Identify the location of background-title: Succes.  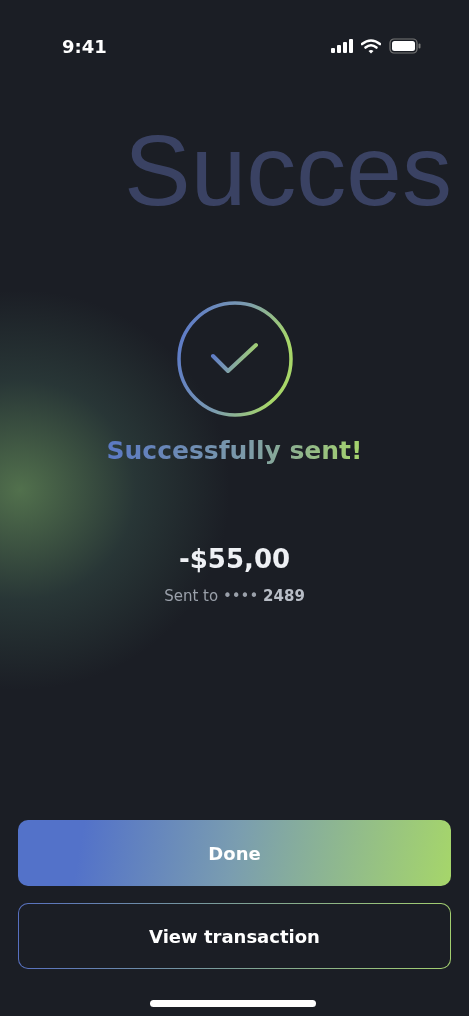
(288, 174).